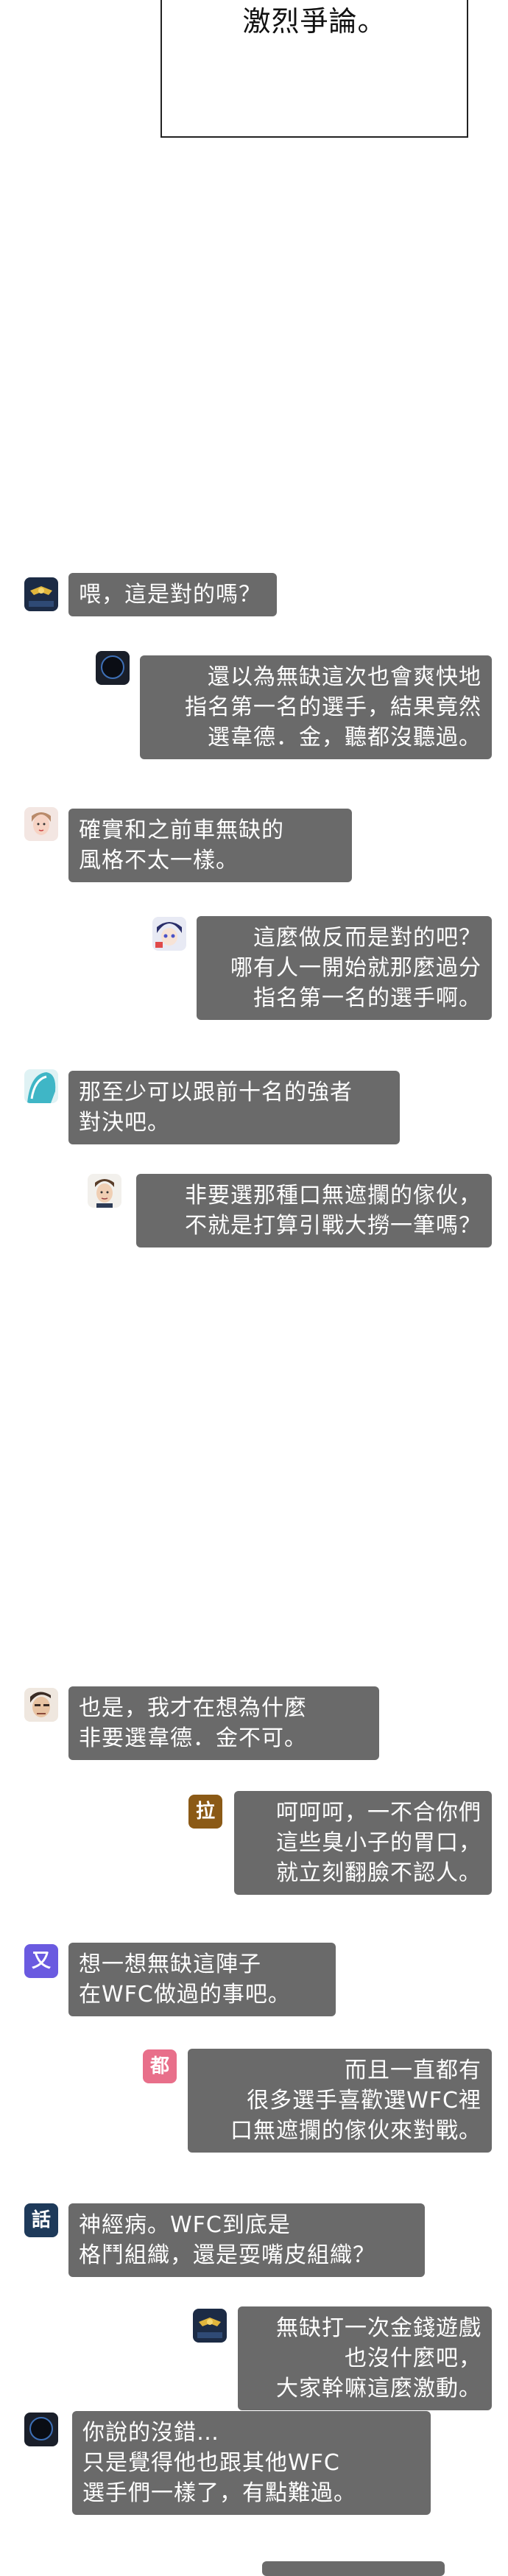 The width and height of the screenshot is (508, 2576). What do you see at coordinates (223, 1723) in the screenshot?
I see `chat-message-7: 也是，我才在想為什麼 非要選韋德．金不可。` at bounding box center [223, 1723].